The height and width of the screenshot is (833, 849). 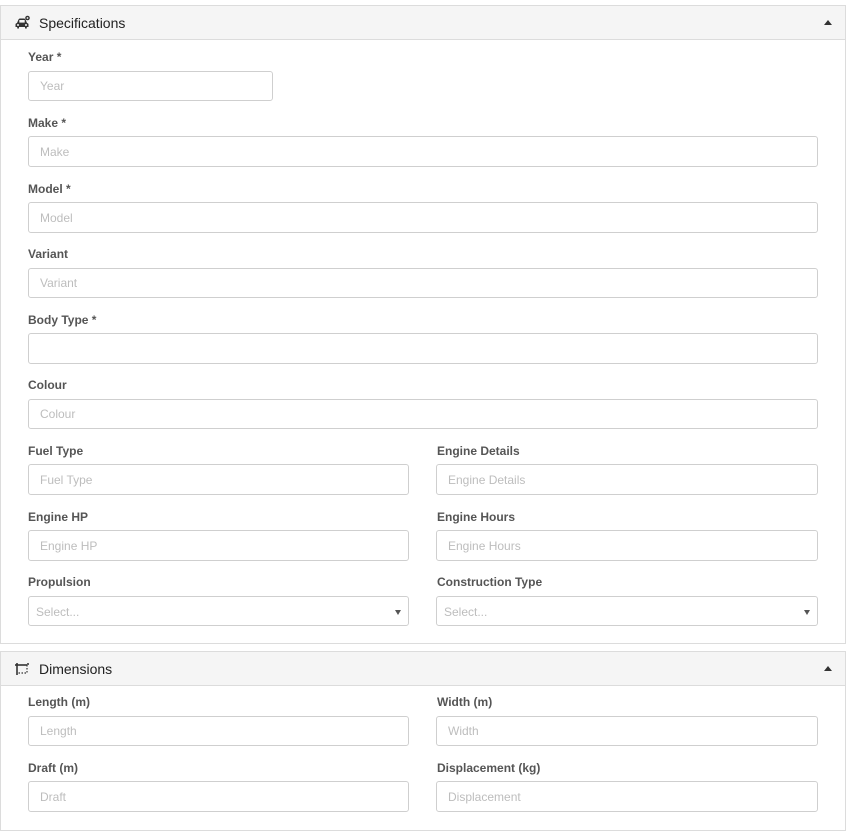 What do you see at coordinates (218, 796) in the screenshot?
I see `draft-input` at bounding box center [218, 796].